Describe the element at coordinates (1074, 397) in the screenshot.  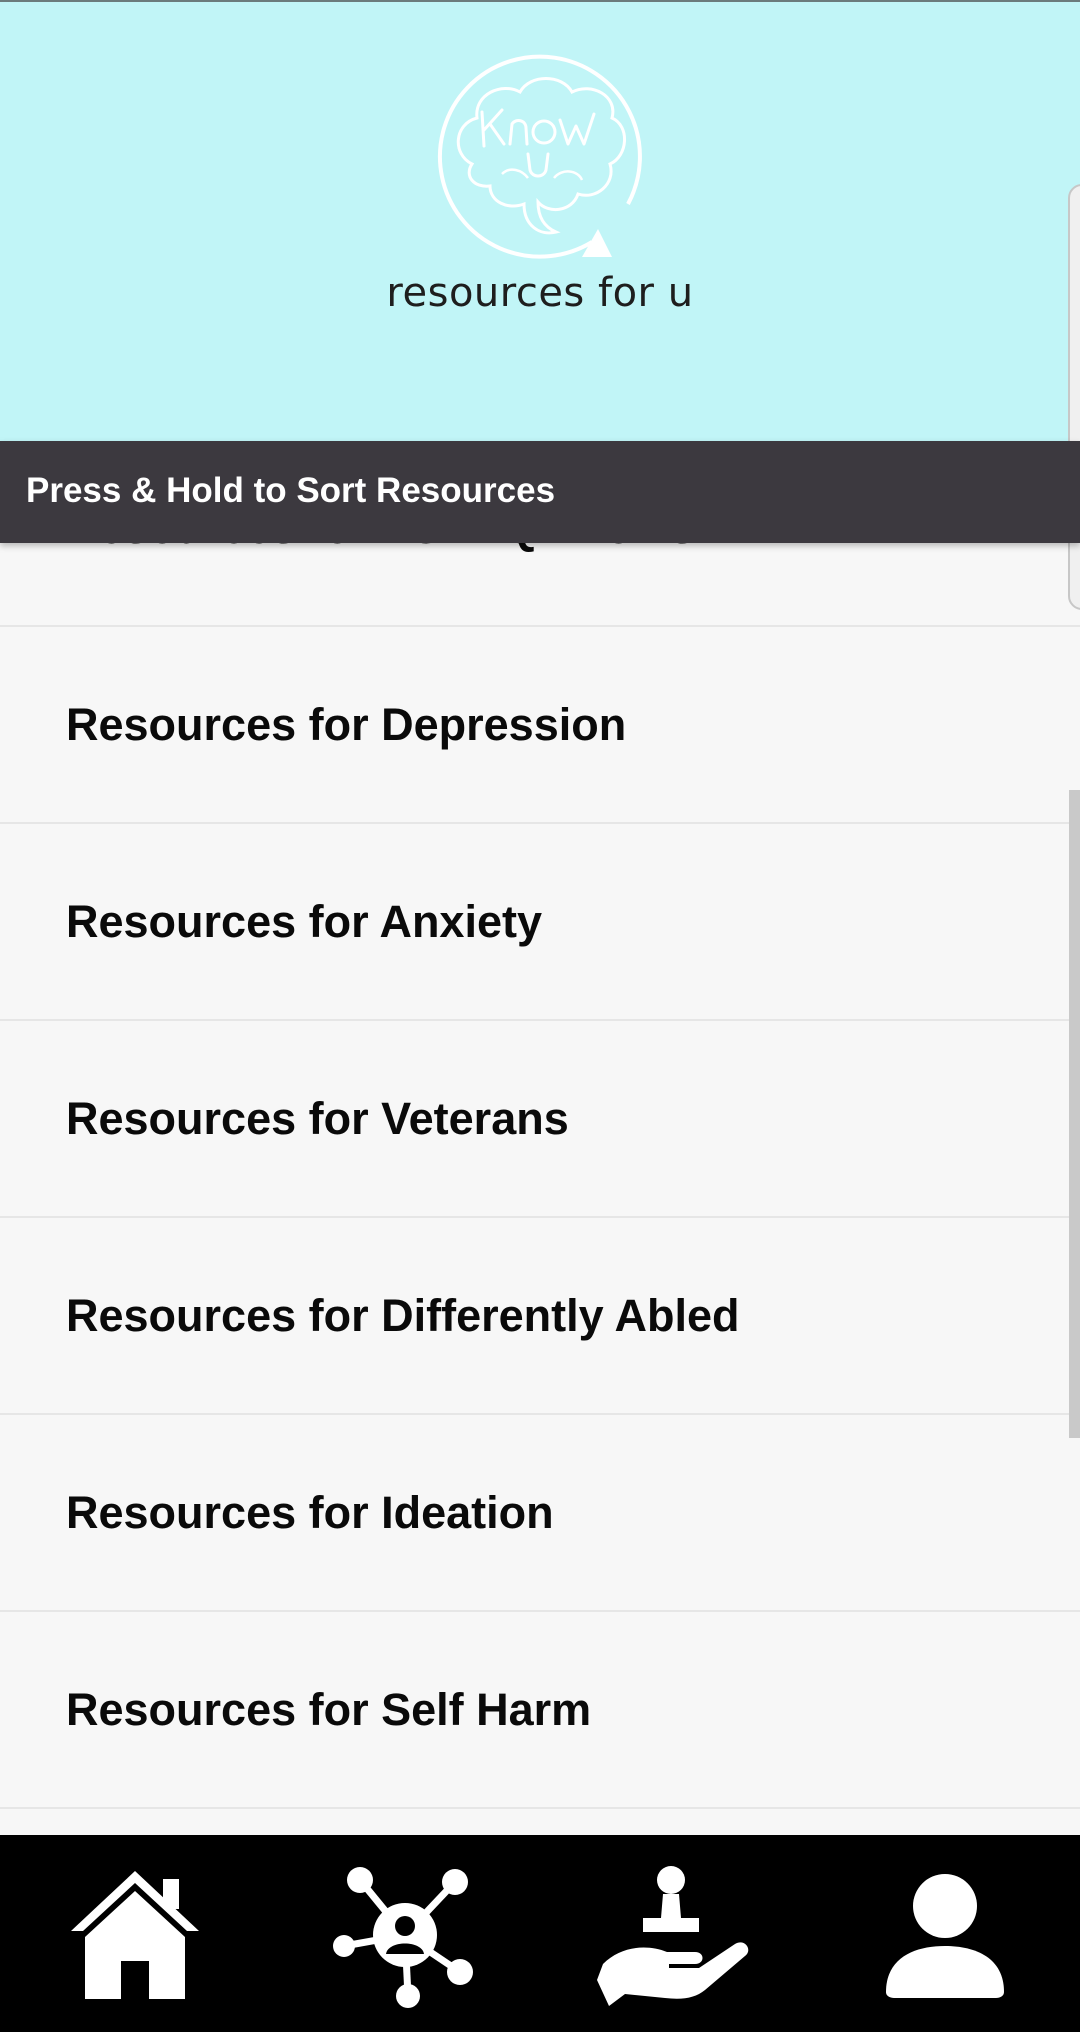
I see `side-panel-handle` at that location.